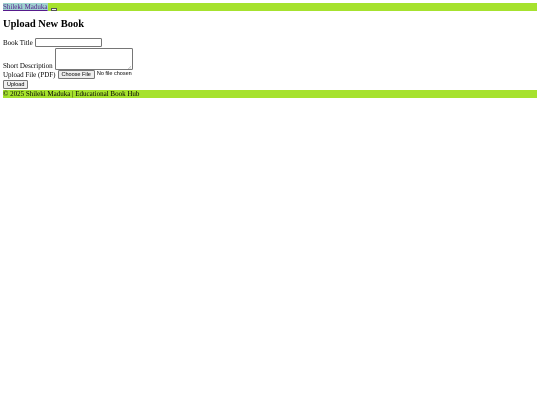 This screenshot has width=540, height=405. Describe the element at coordinates (68, 42) in the screenshot. I see `book-title-input` at that location.